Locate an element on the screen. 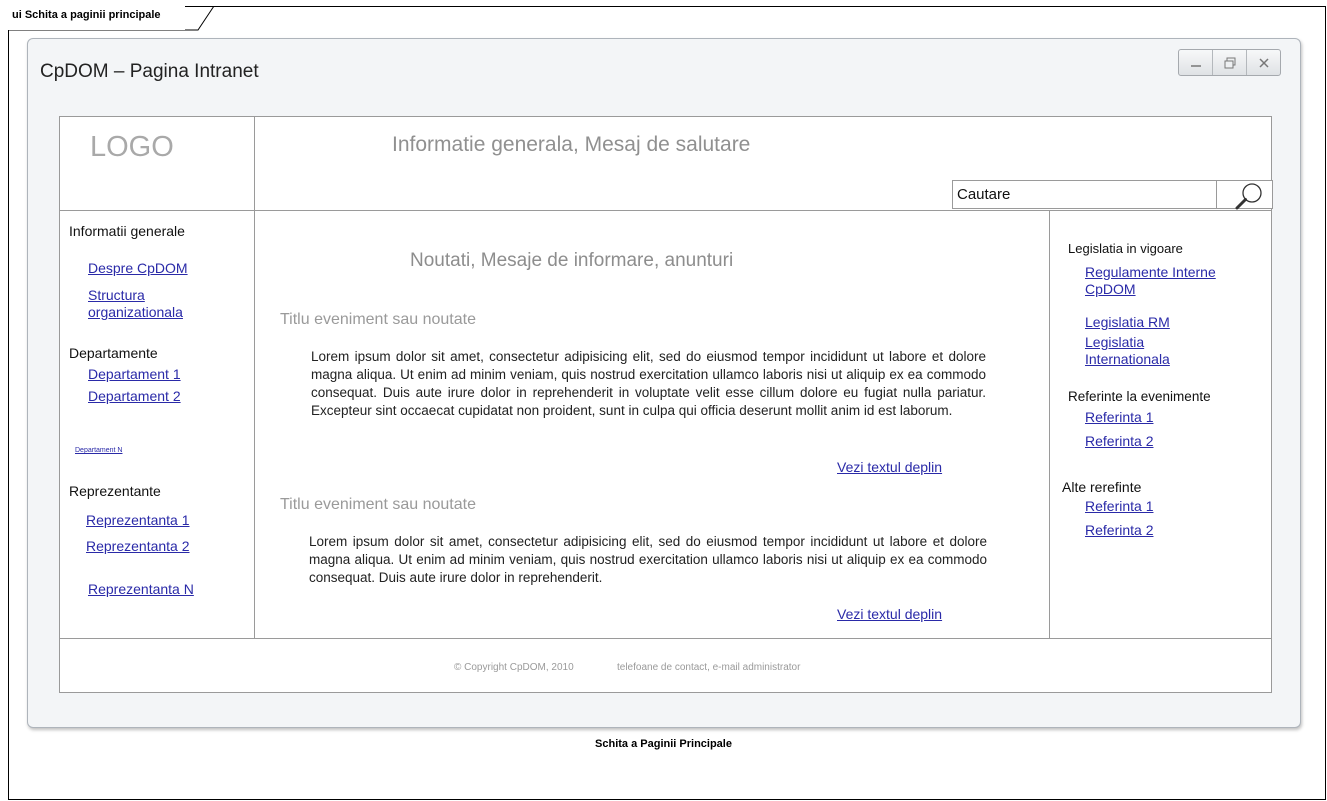 The image size is (1327, 801). search-input: Cautare is located at coordinates (1084, 194).